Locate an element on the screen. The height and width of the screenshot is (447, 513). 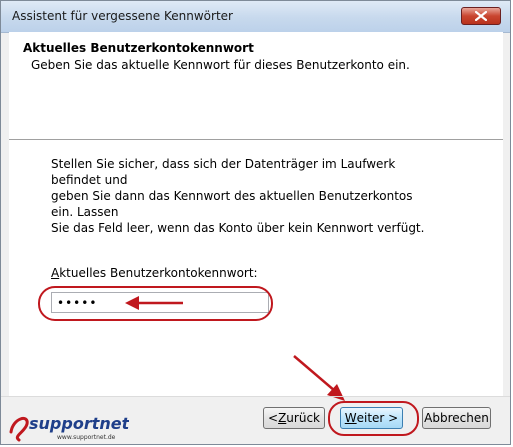
close-icon is located at coordinates (481, 16).